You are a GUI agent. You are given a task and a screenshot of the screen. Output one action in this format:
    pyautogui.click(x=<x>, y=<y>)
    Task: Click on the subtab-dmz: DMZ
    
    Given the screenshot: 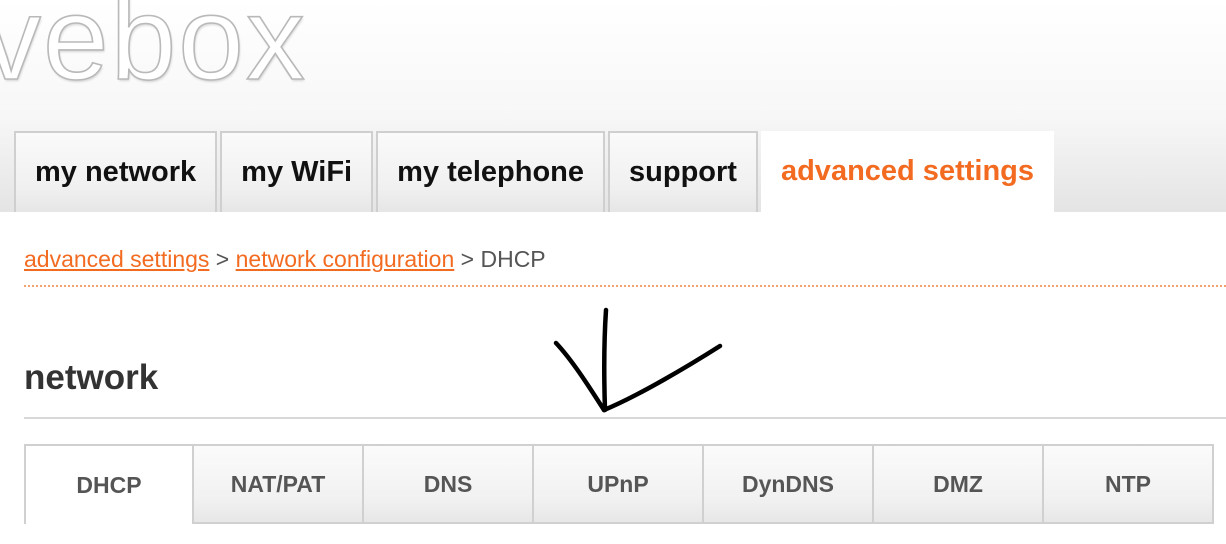 What is the action you would take?
    pyautogui.click(x=959, y=484)
    